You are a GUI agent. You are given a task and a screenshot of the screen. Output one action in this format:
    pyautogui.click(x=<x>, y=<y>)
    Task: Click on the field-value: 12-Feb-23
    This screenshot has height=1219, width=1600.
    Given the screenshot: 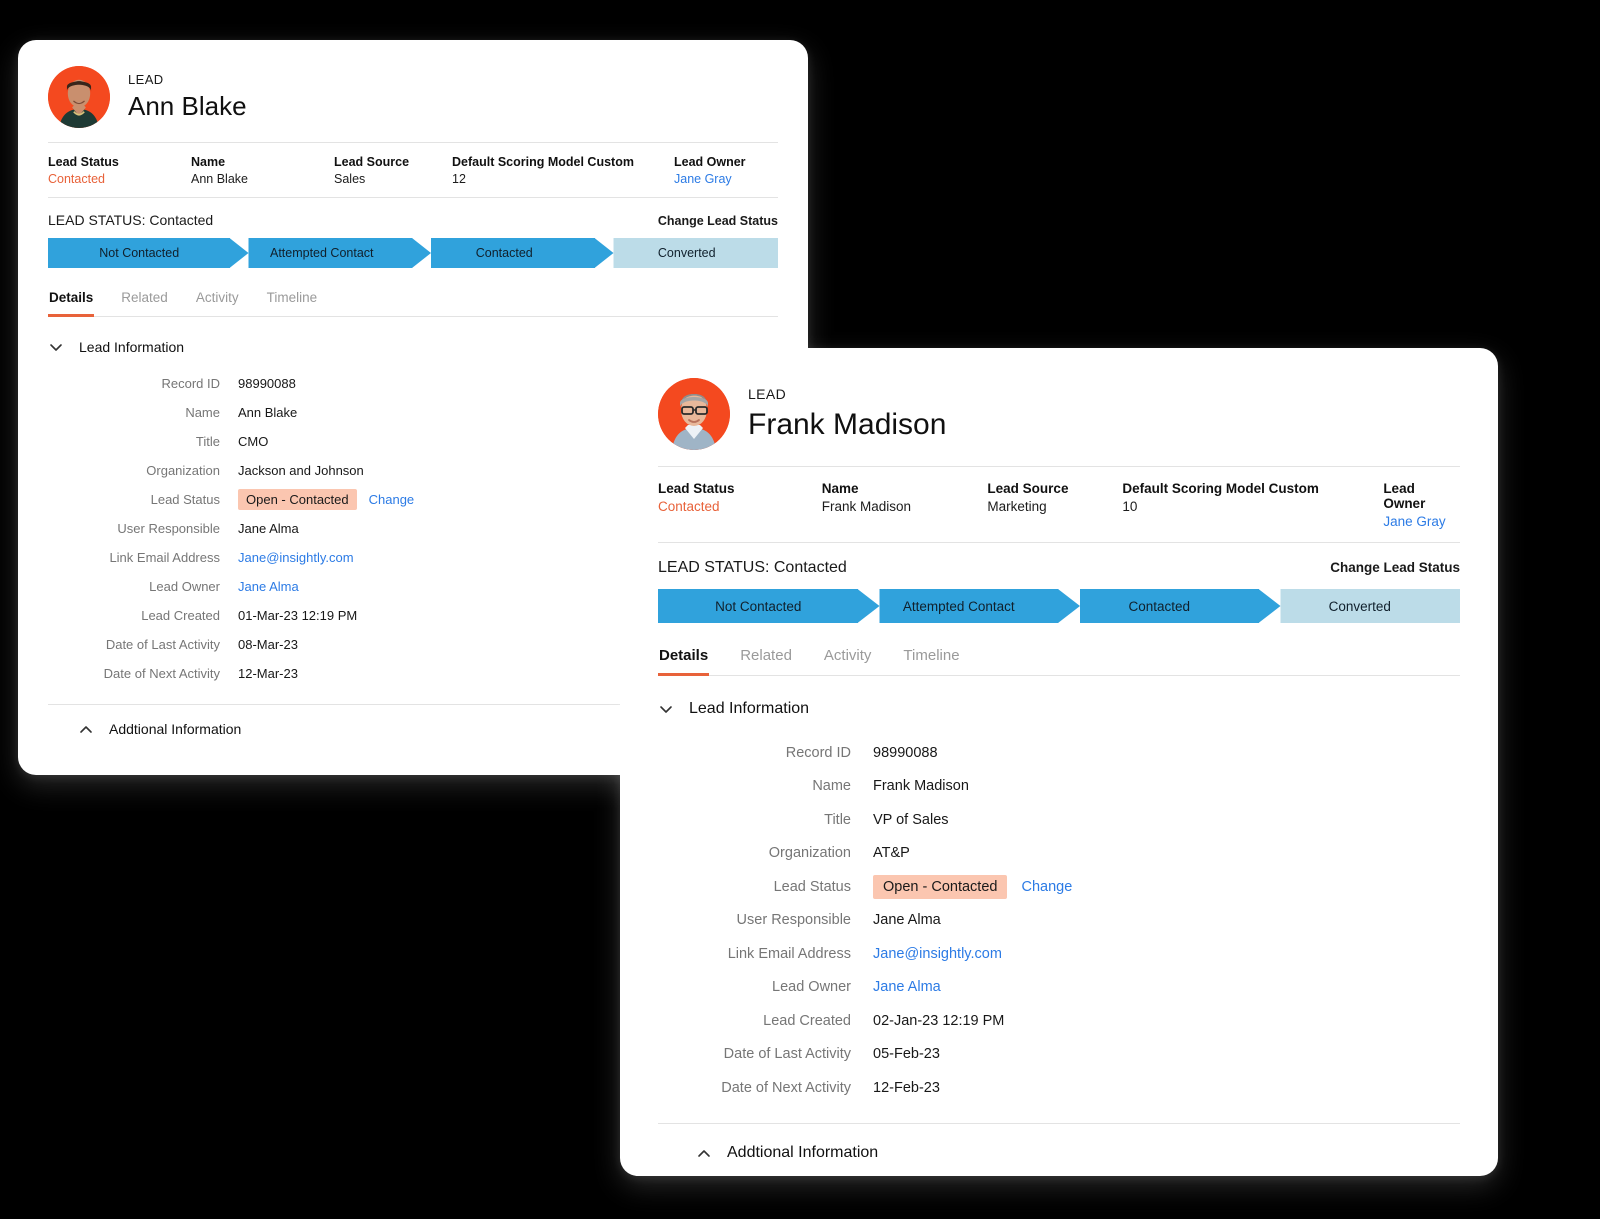 What is the action you would take?
    pyautogui.click(x=906, y=1087)
    